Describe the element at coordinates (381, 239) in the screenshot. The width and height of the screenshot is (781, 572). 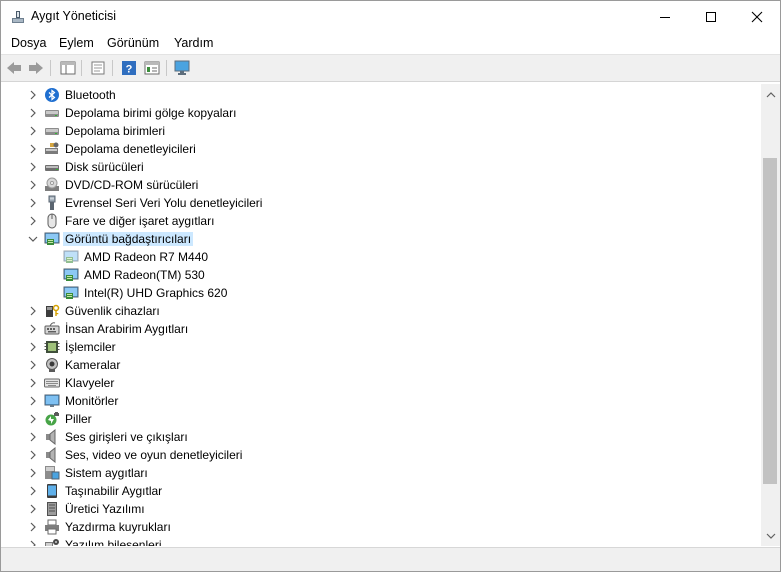
I see `device-category: Görüntü bağdaştırıcıları` at that location.